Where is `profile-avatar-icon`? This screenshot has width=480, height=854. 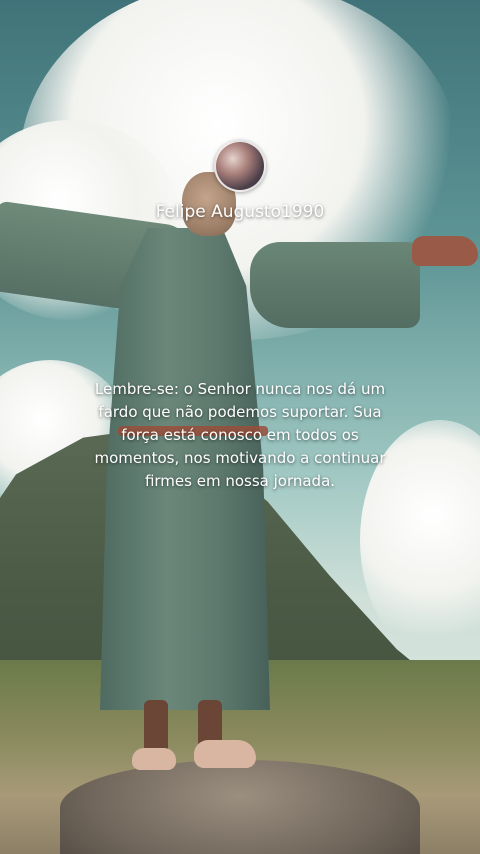
profile-avatar-icon is located at coordinates (240, 166).